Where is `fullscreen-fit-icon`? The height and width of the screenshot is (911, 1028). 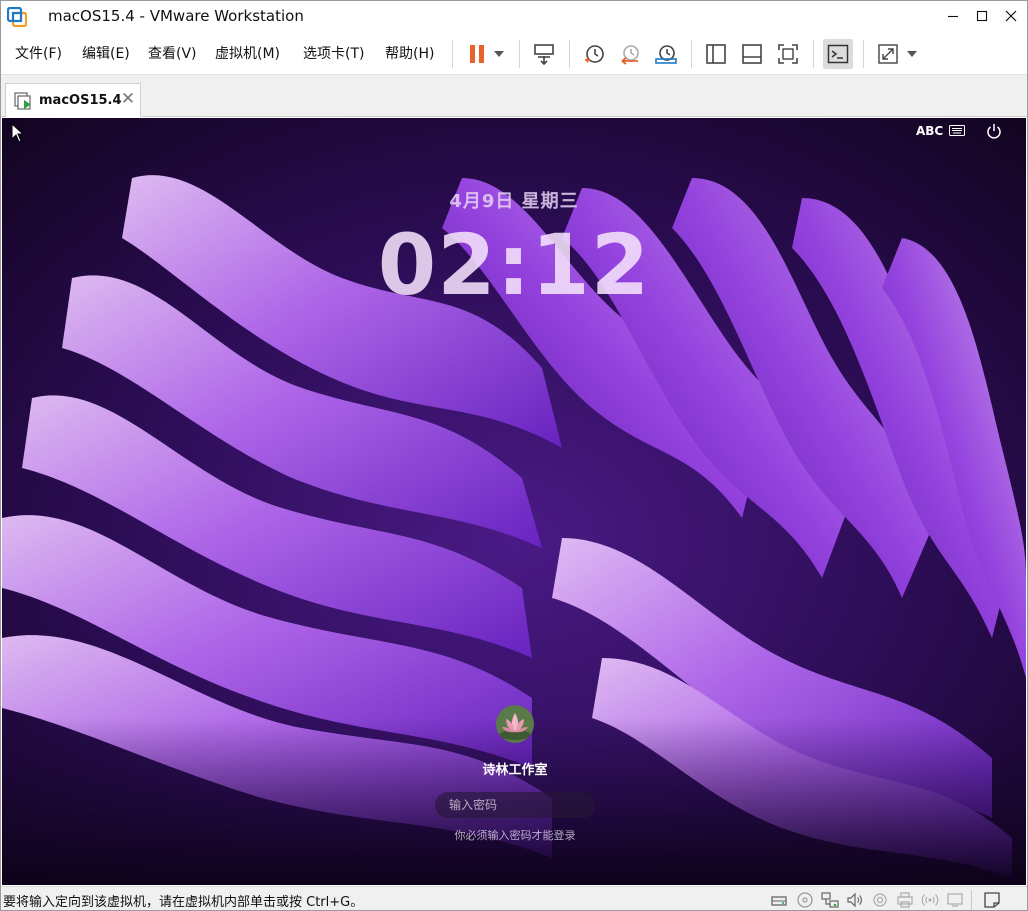 fullscreen-fit-icon is located at coordinates (788, 54).